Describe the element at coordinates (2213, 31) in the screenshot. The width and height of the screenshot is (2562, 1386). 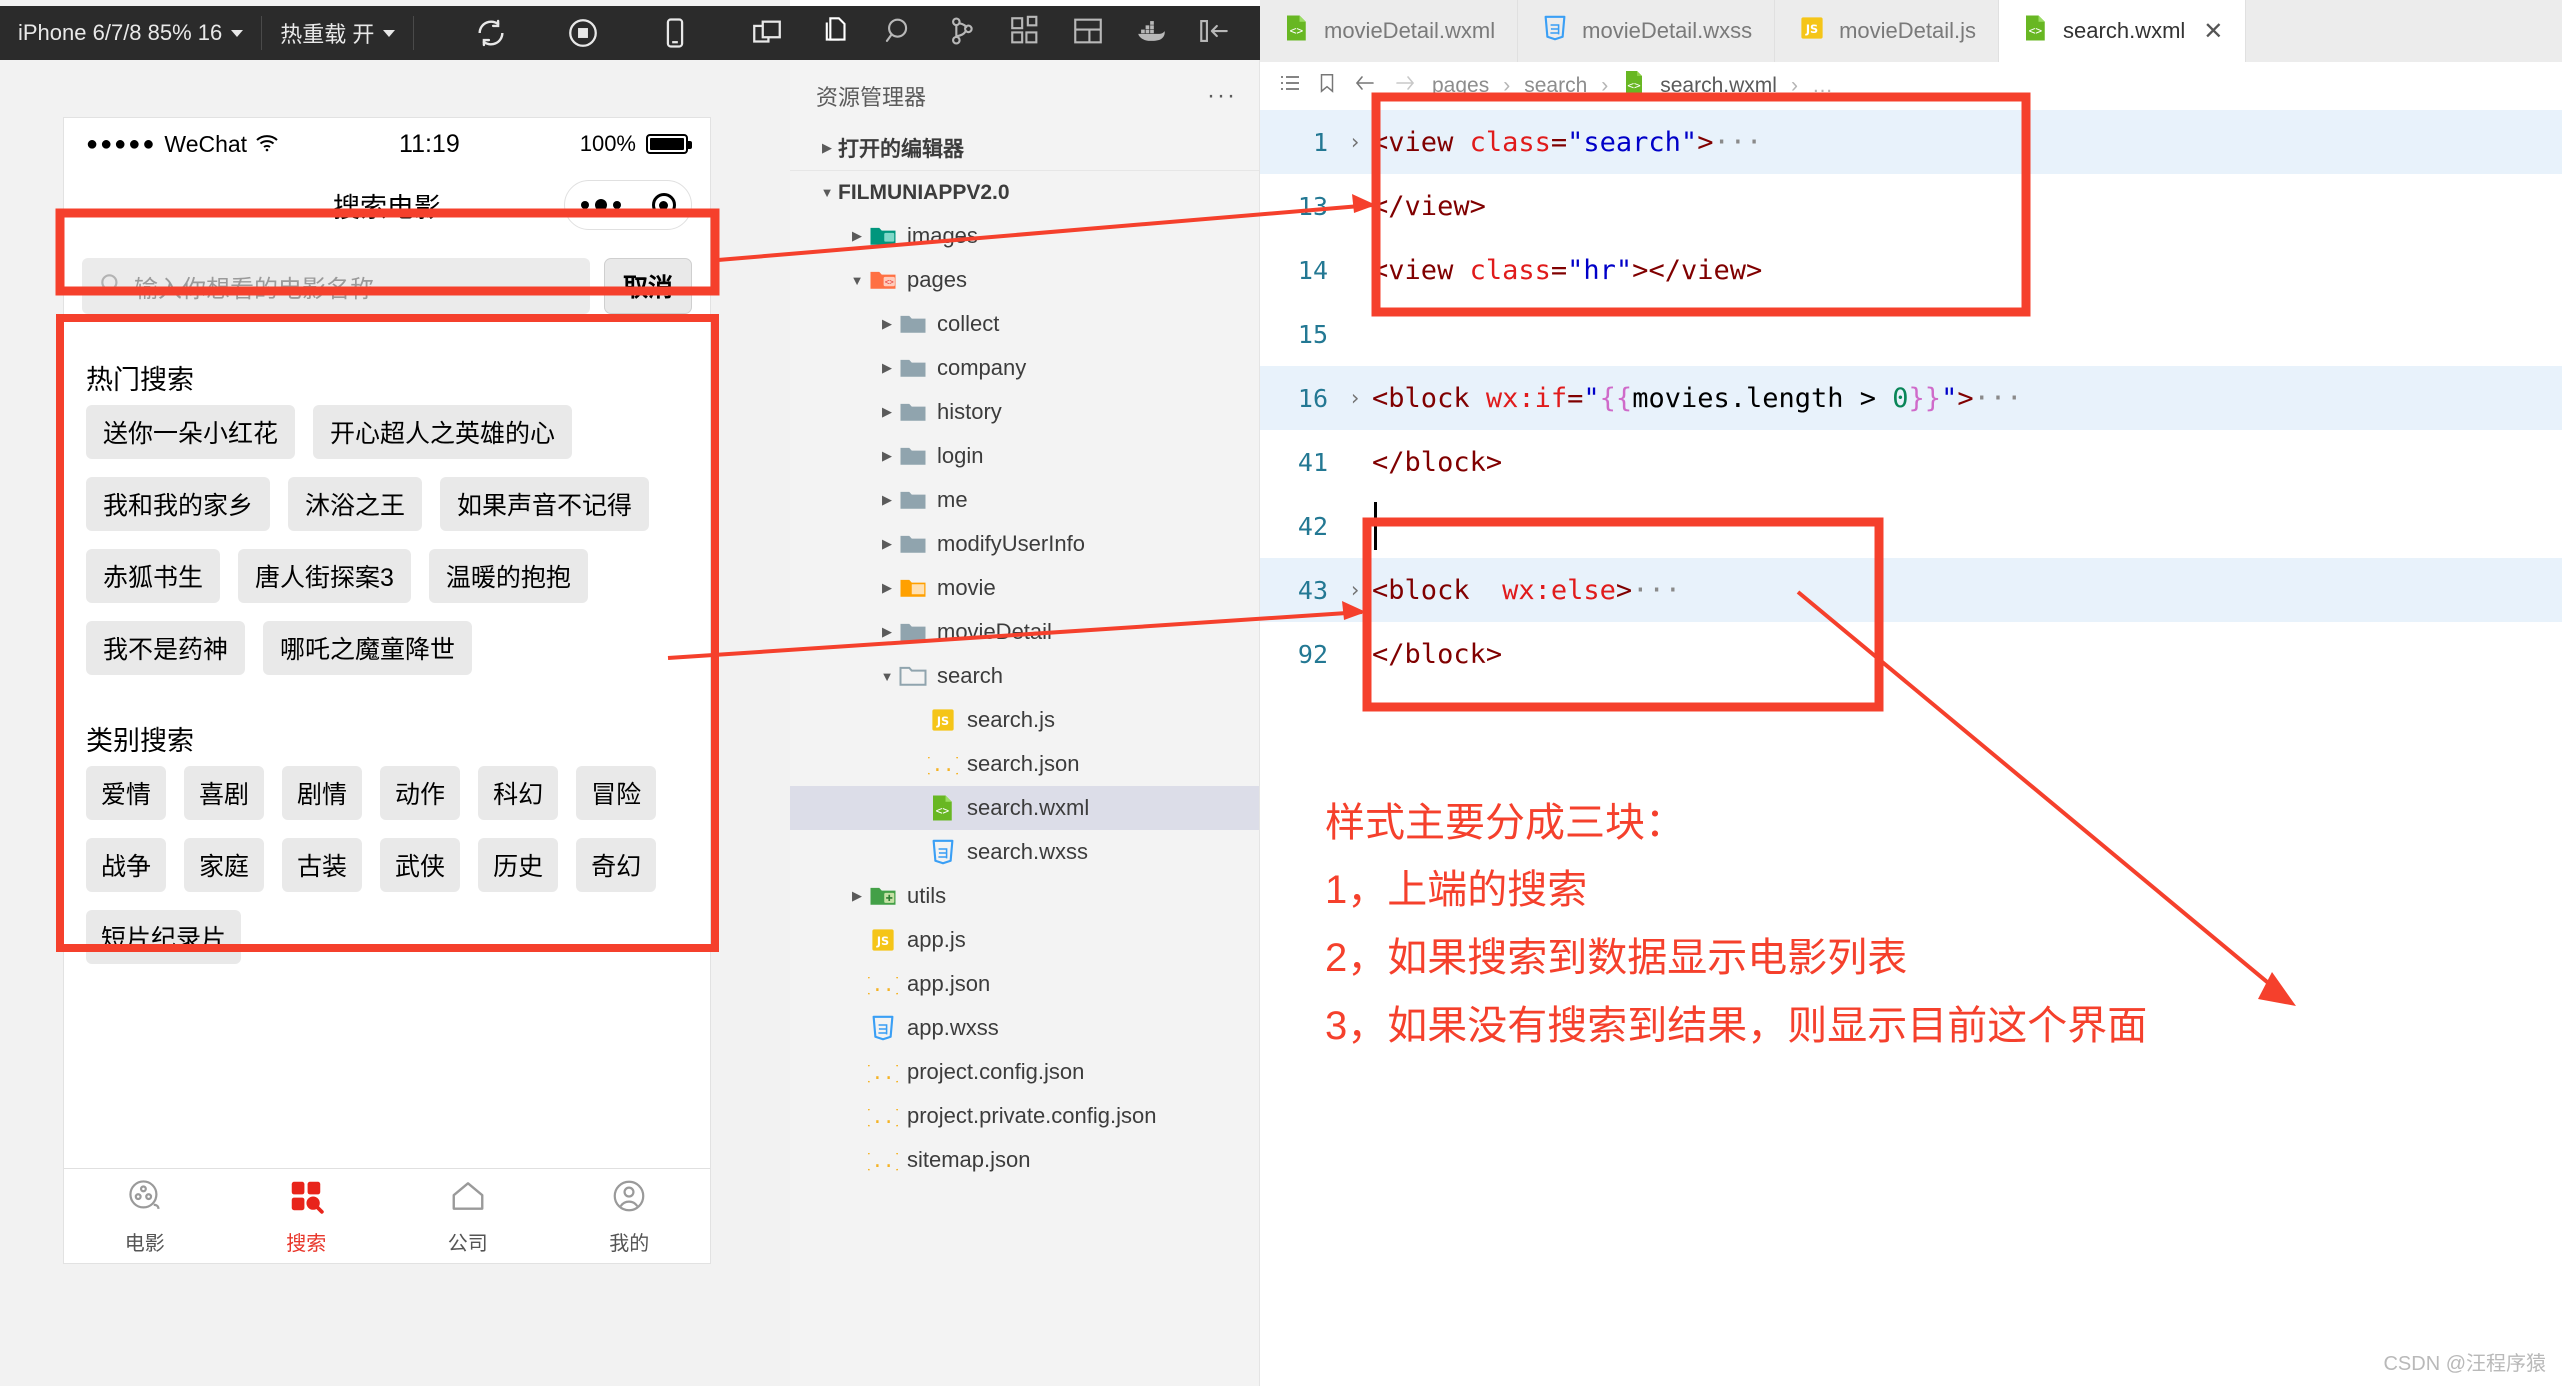
I see `close-icon: ✕` at that location.